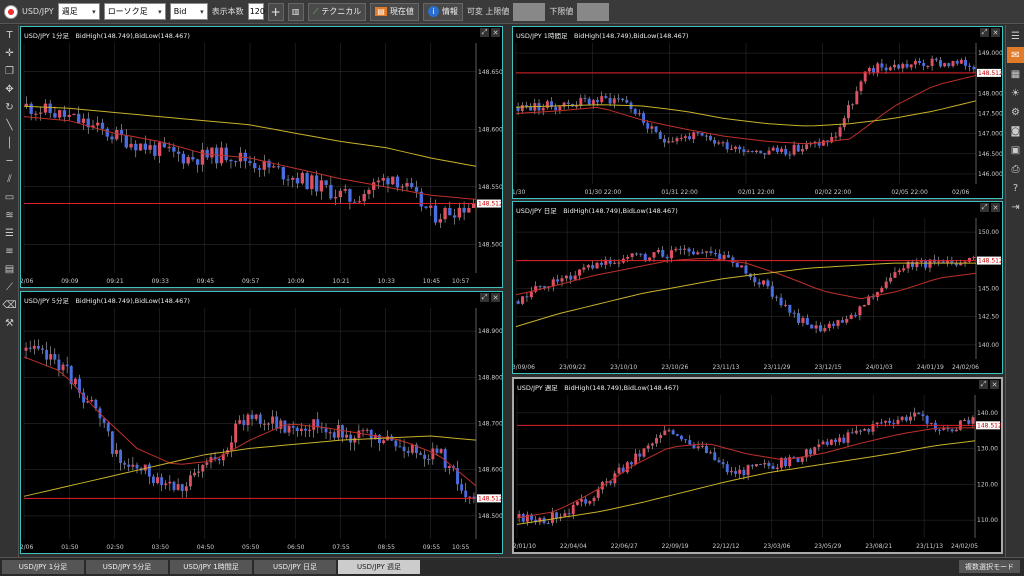  I want to click on eraser-icon: ⌫, so click(9, 305).